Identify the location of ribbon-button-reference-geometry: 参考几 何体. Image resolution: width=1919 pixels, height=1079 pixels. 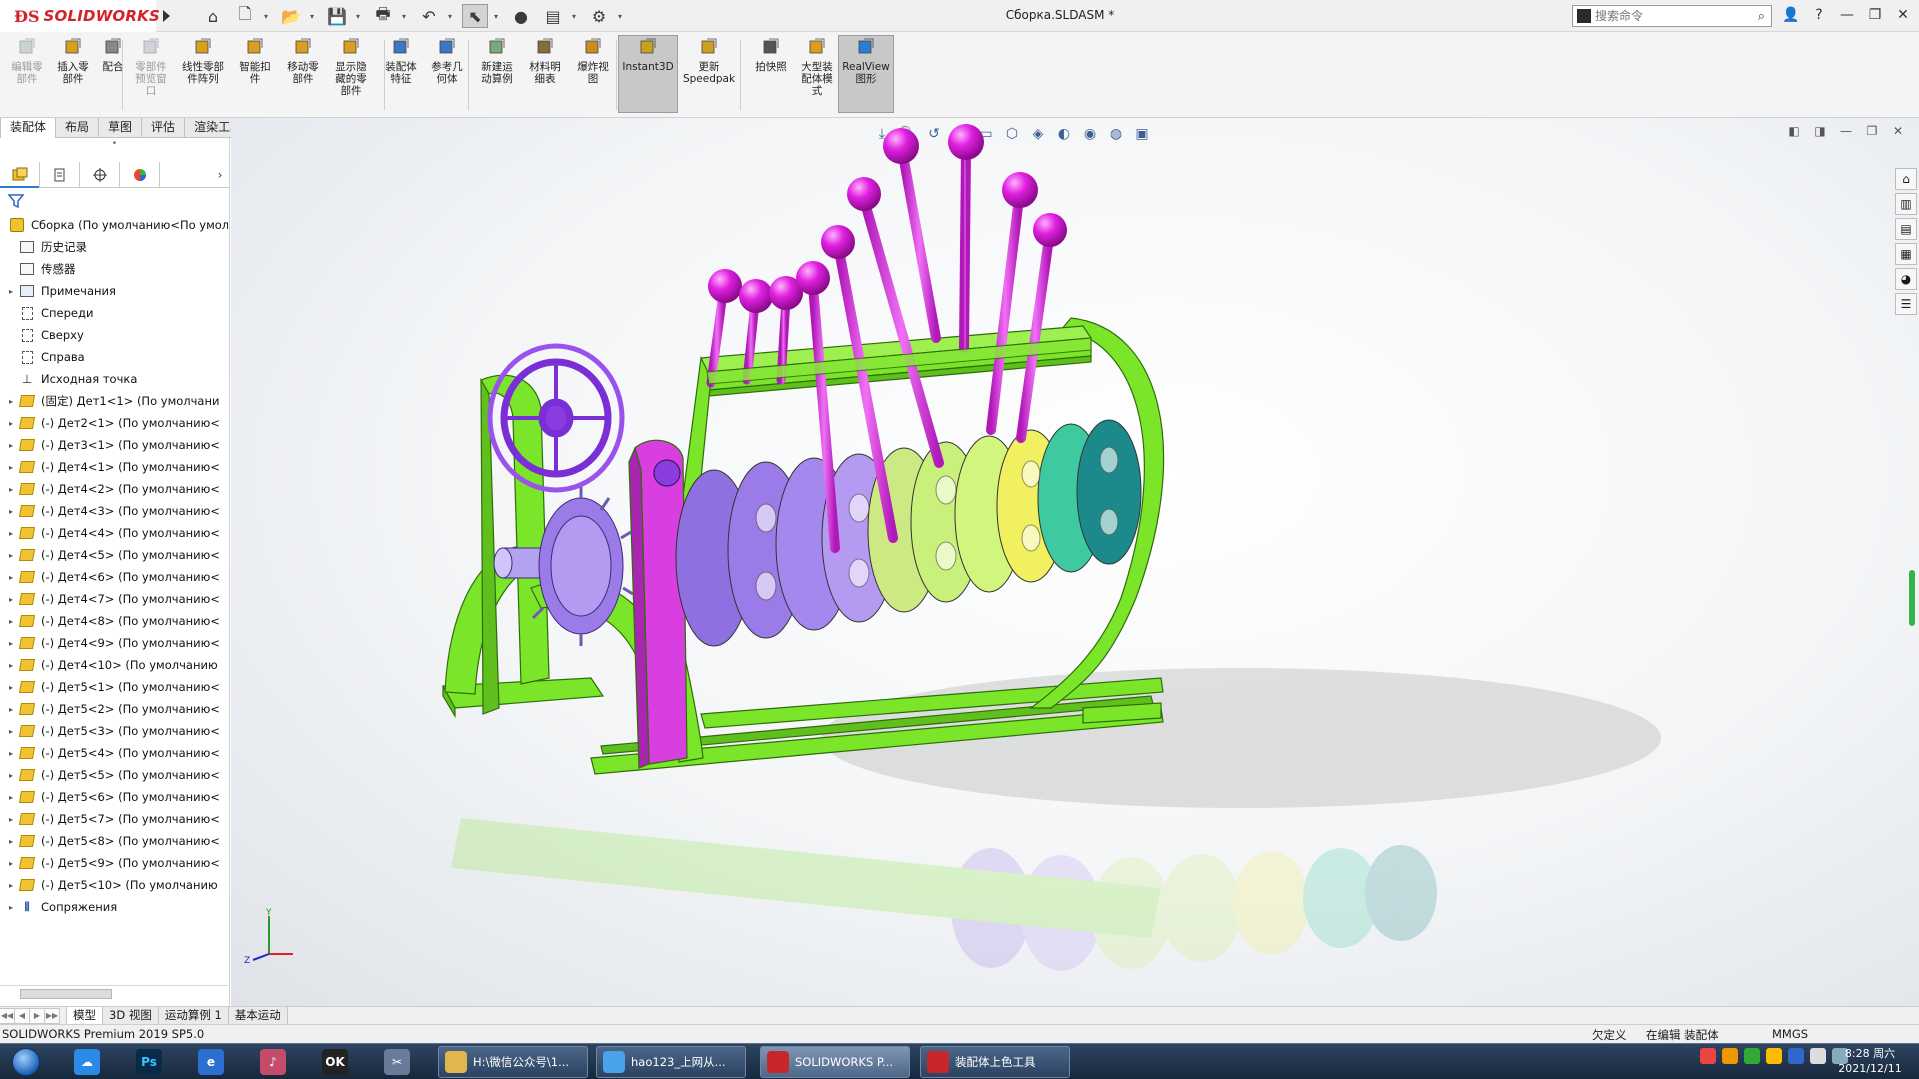
(447, 60).